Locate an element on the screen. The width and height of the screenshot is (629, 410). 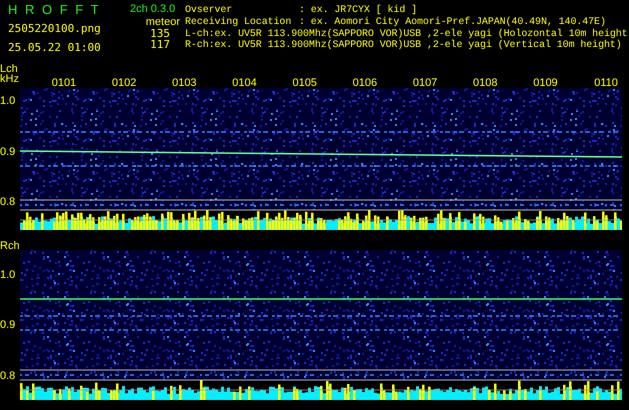
channel-description: L-ch:ex. UV5R 113.900Mhz(SAPPORO VOR)USB ,2-ele yagi (Holozontal 10m height is located at coordinates (406, 34).